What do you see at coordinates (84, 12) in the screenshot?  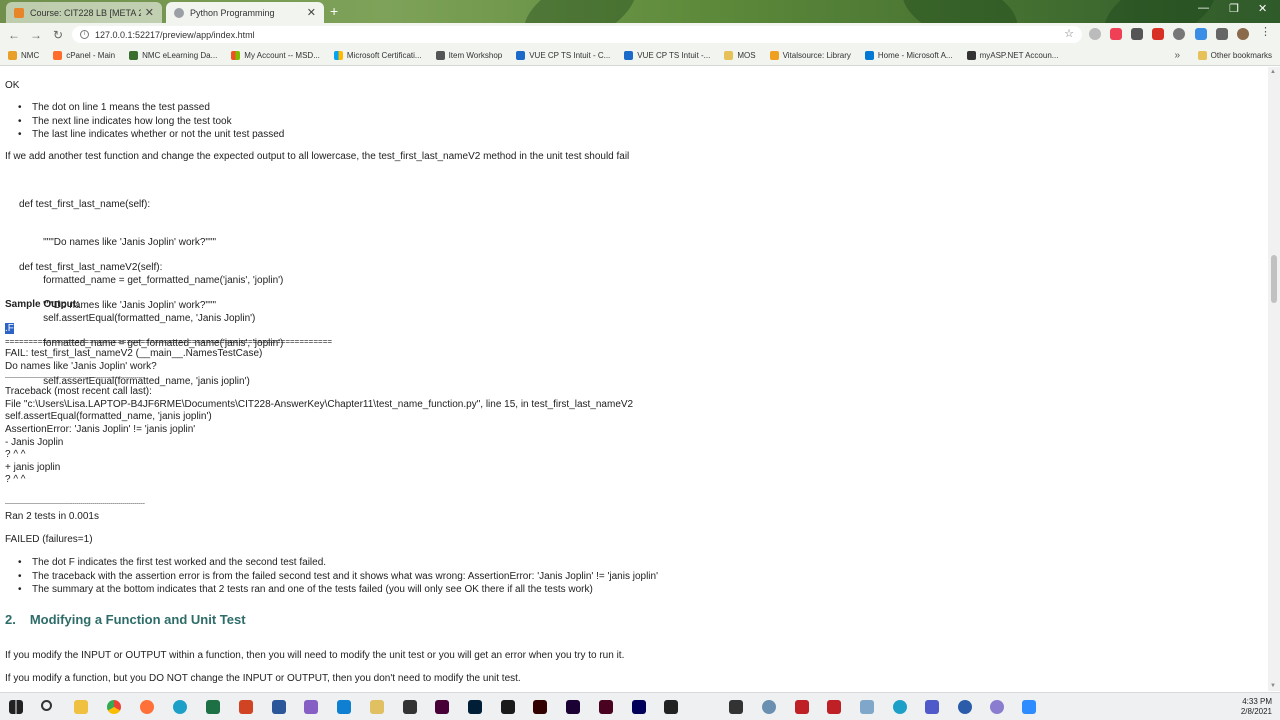 I see `tab-course: Course: CIT228 LB [META 2102] ✕` at bounding box center [84, 12].